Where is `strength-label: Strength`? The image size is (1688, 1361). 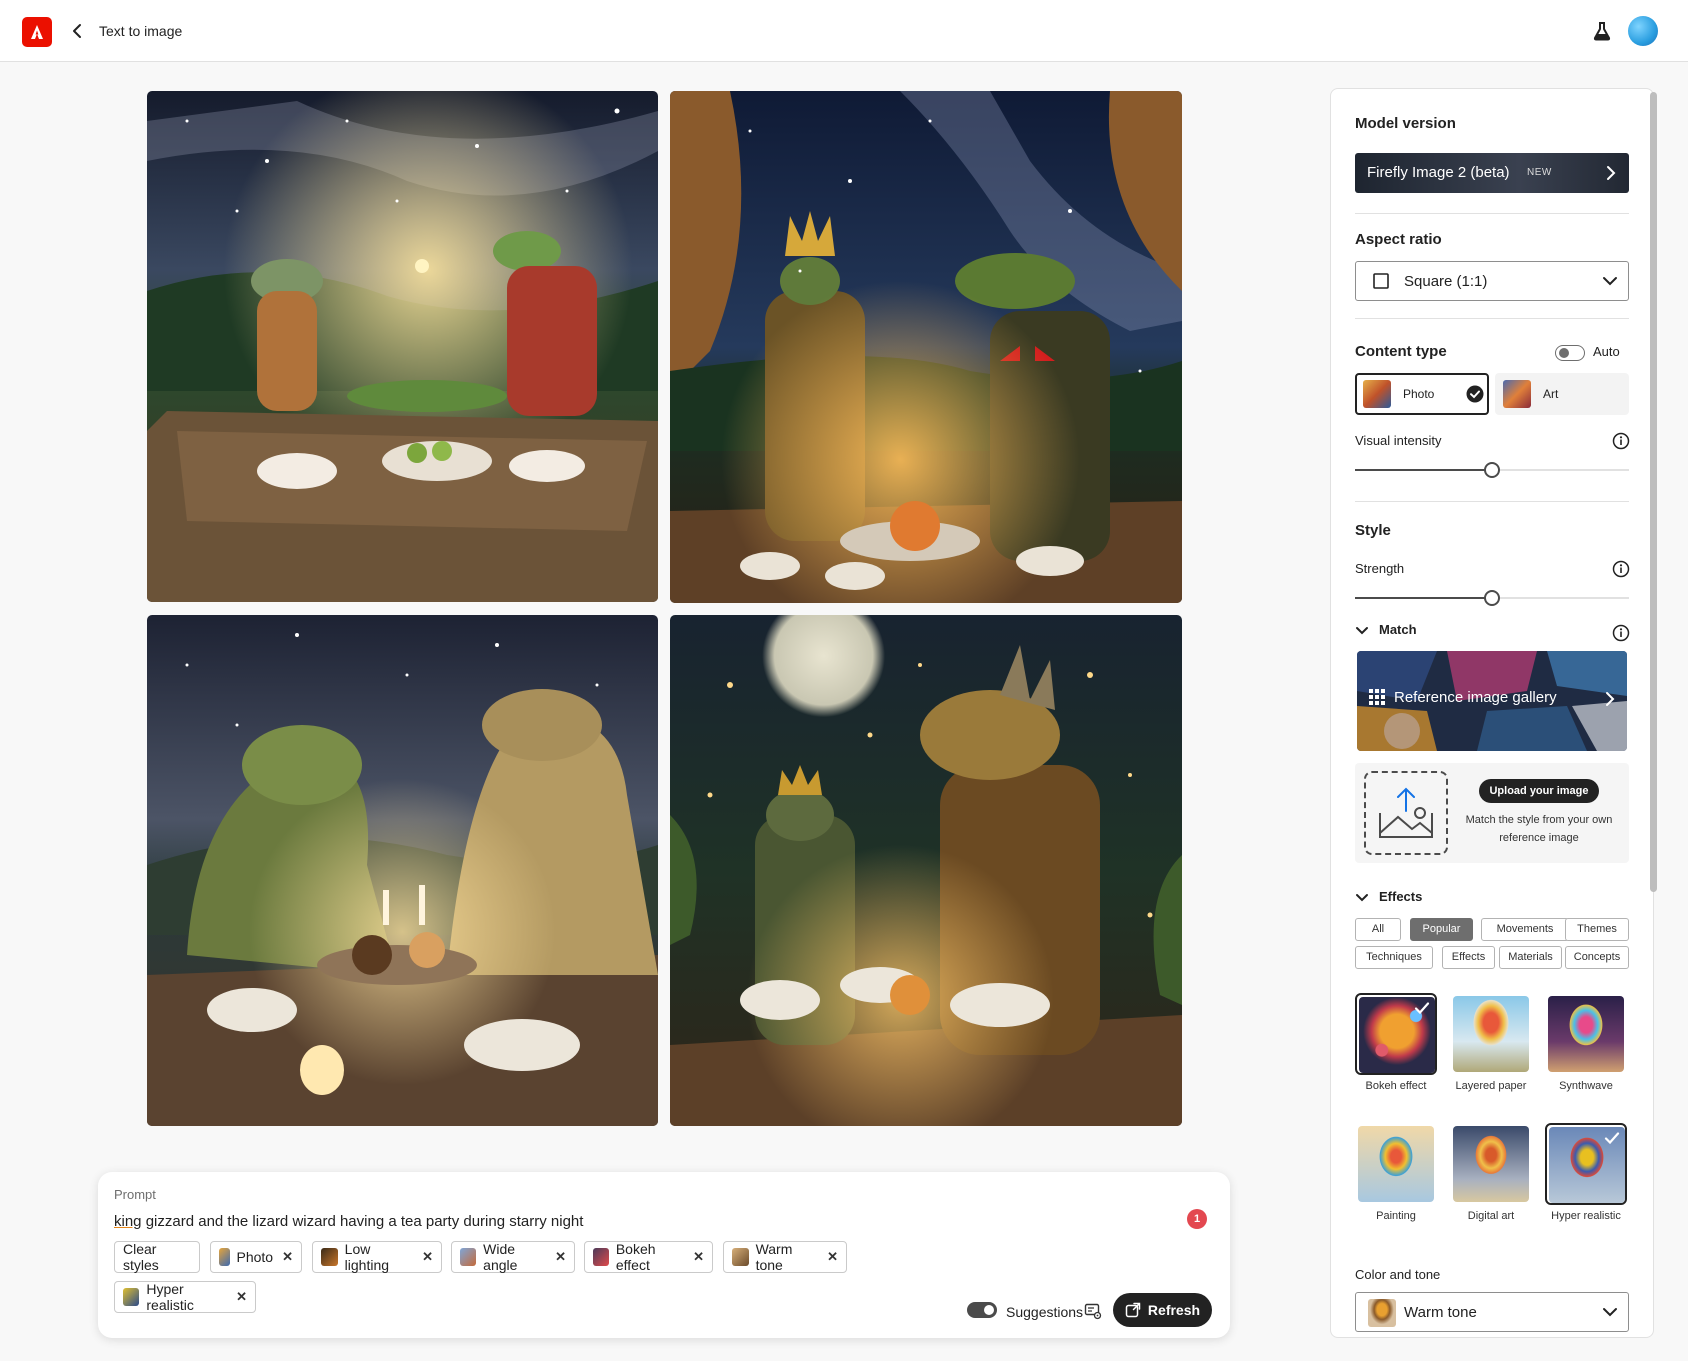 strength-label: Strength is located at coordinates (1380, 568).